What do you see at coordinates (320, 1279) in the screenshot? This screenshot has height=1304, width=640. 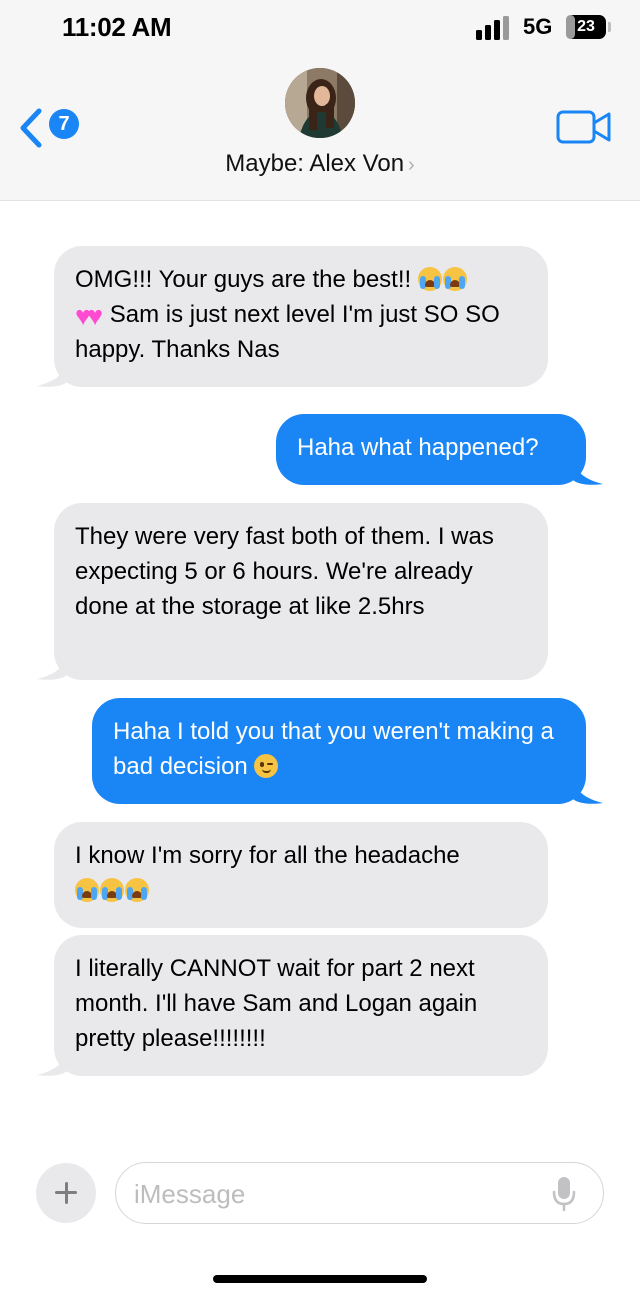 I see `home-indicator` at bounding box center [320, 1279].